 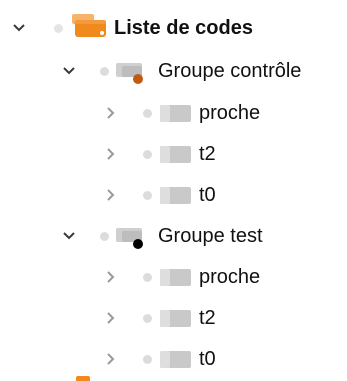 What do you see at coordinates (89, 25) in the screenshot?
I see `code-list-icon` at bounding box center [89, 25].